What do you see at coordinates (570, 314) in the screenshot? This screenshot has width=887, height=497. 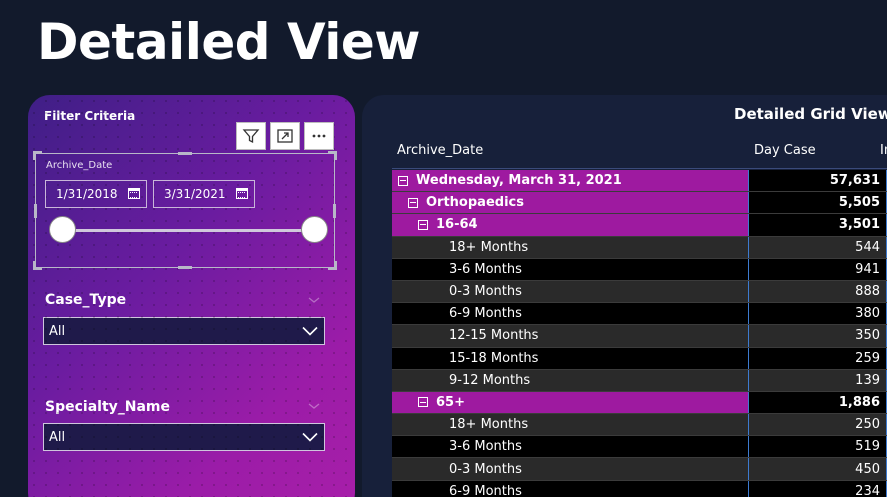 I see `row-label-cell: 6-9 Months` at bounding box center [570, 314].